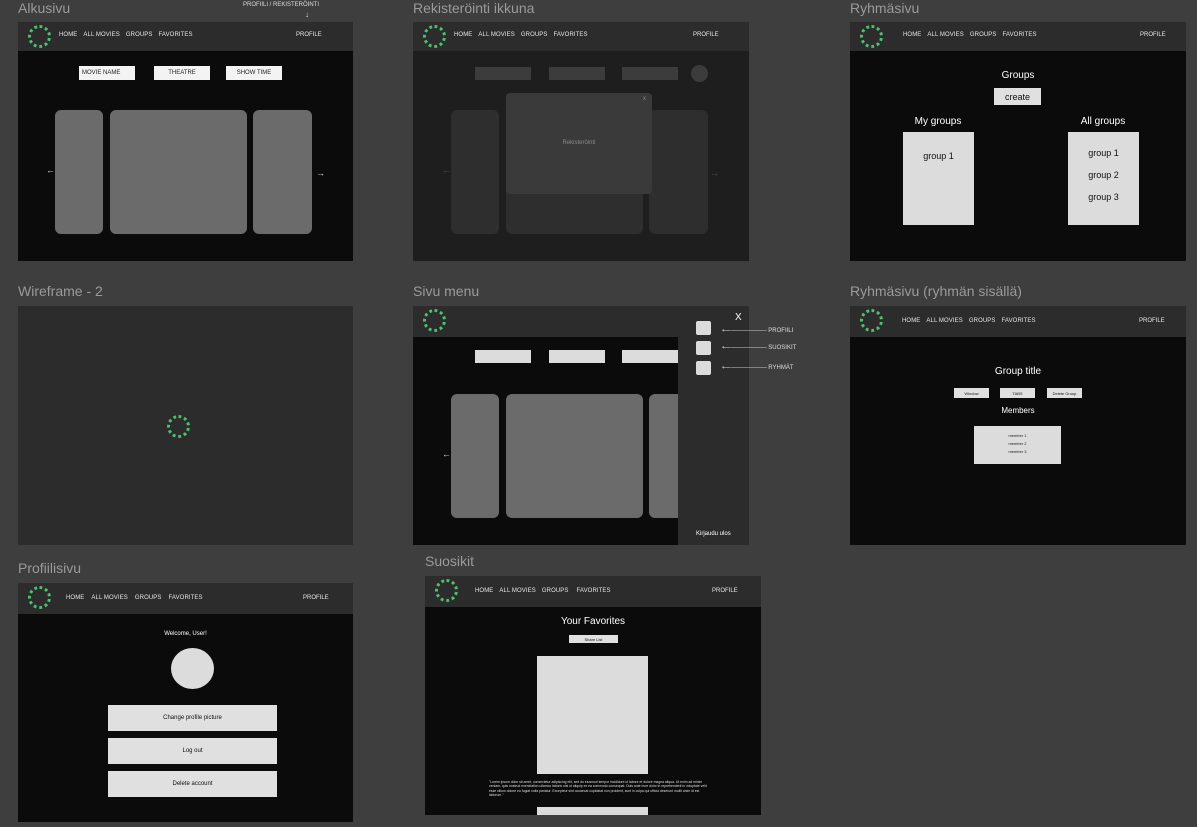 This screenshot has height=827, width=1197. I want to click on theatre-select: THEATRE, so click(182, 73).